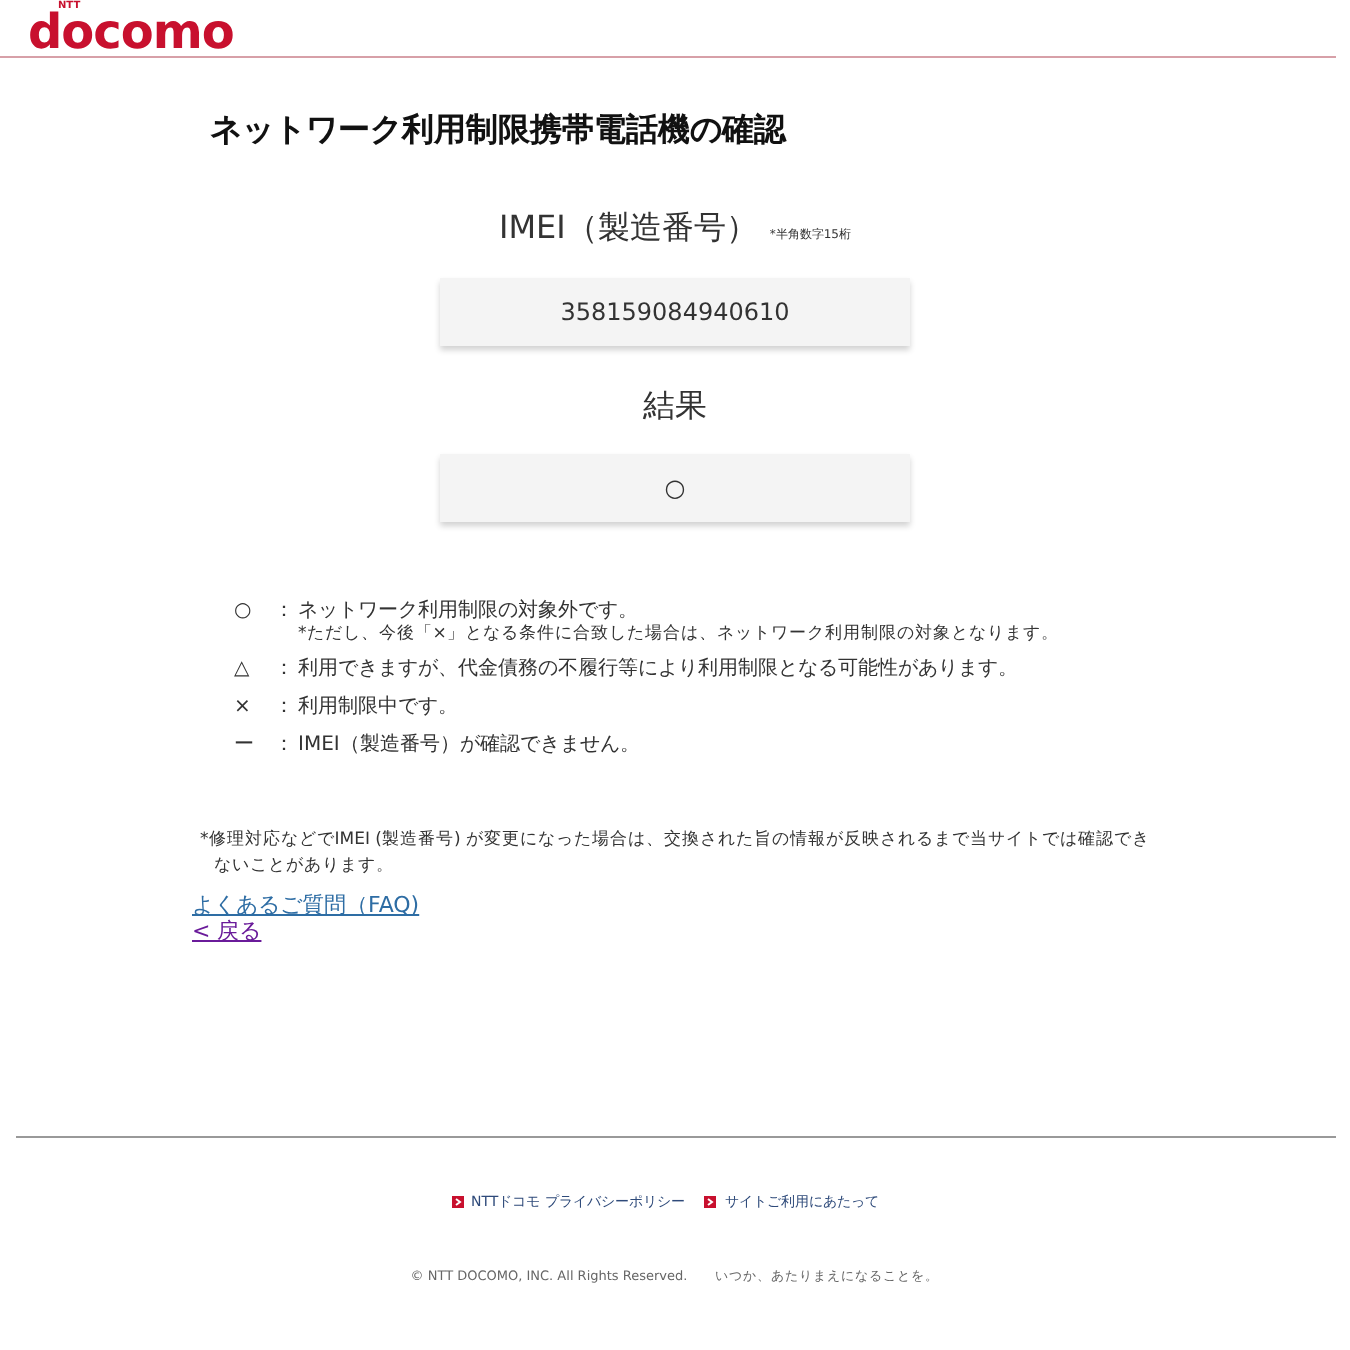 The width and height of the screenshot is (1350, 1350). I want to click on notice-text: *修理対応などでIMEI (製造番号) が変更になった場合は、交換された旨の情報が反映されるまで当サイトでは確認できないことがあります。, so click(676, 854).